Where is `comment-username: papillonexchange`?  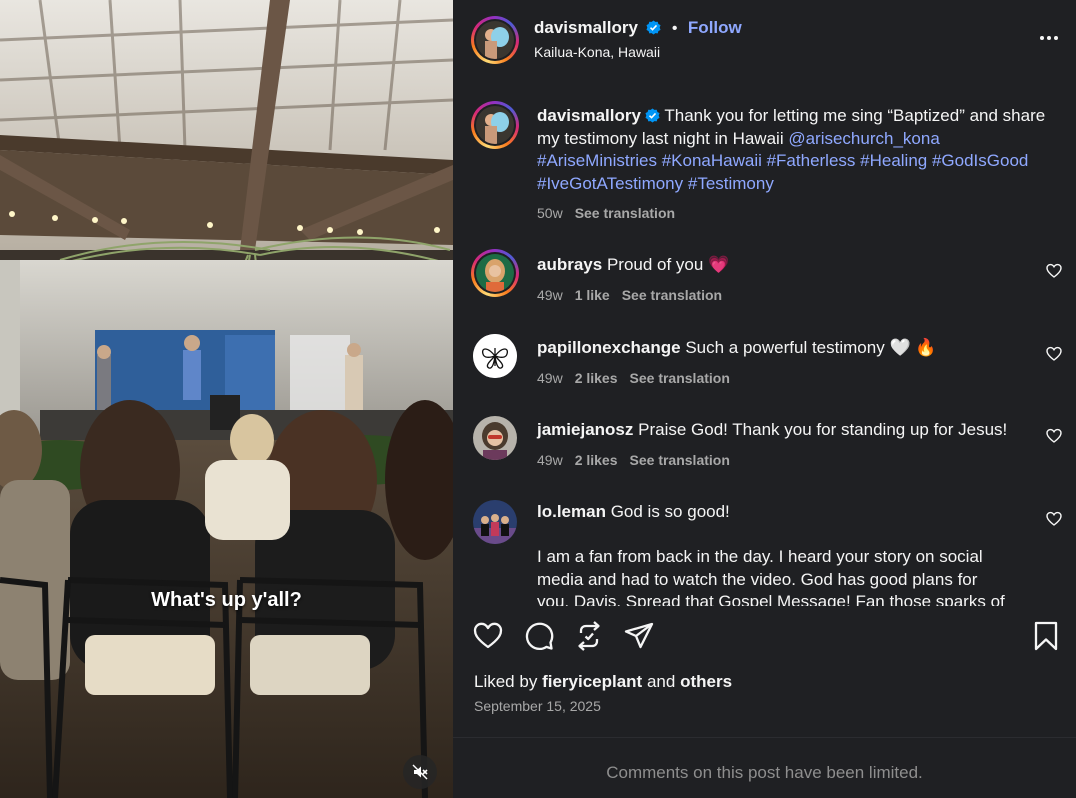
comment-username: papillonexchange is located at coordinates (609, 347).